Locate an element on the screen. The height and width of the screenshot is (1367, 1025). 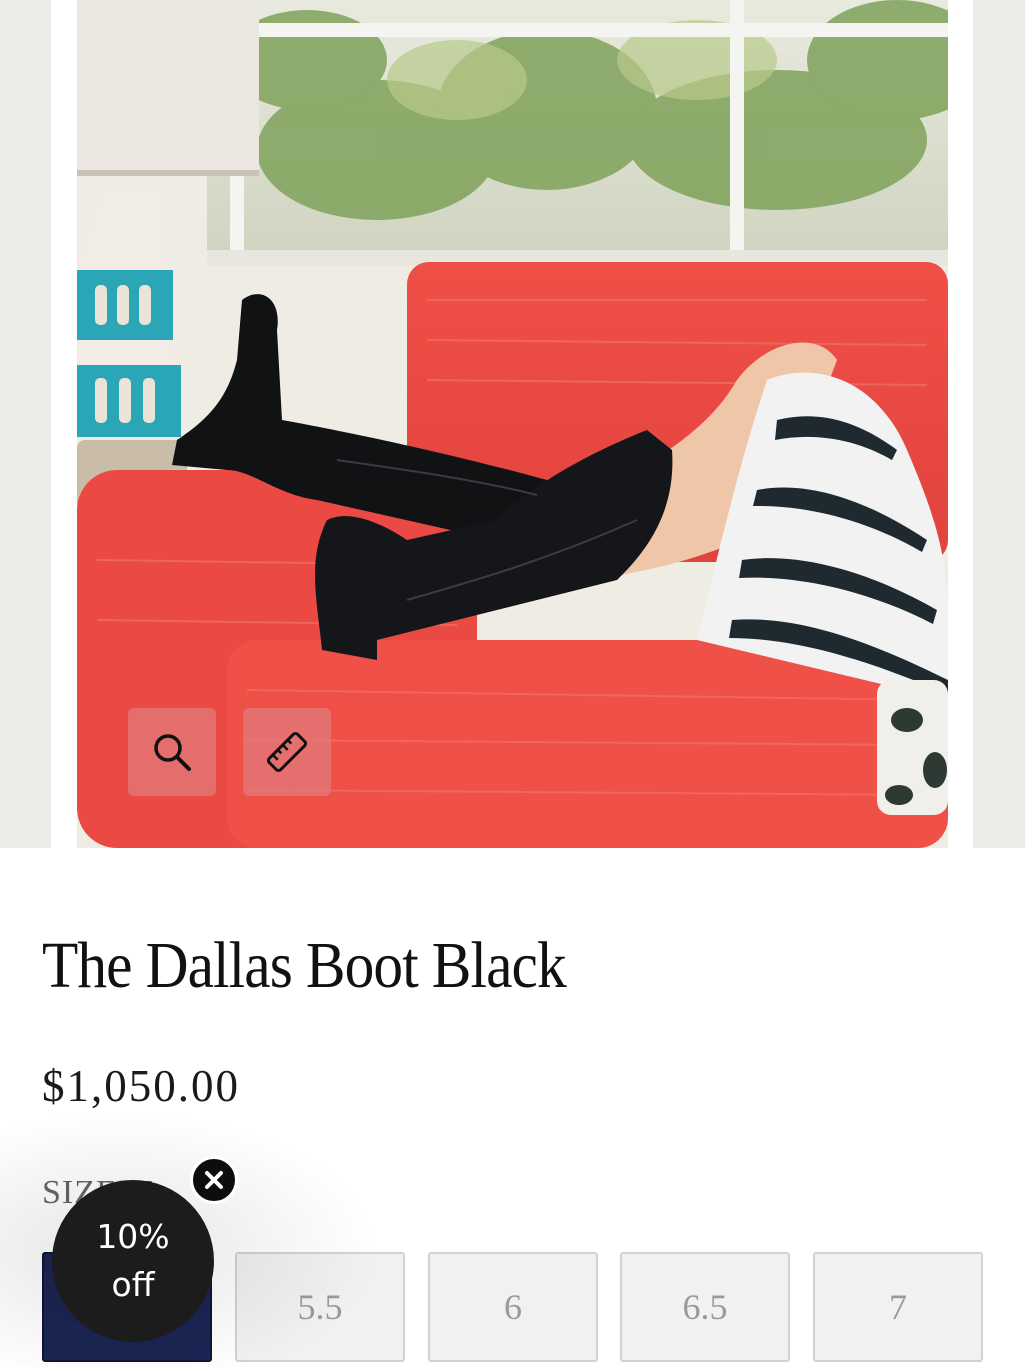
size-option-7: 7 is located at coordinates (898, 1307).